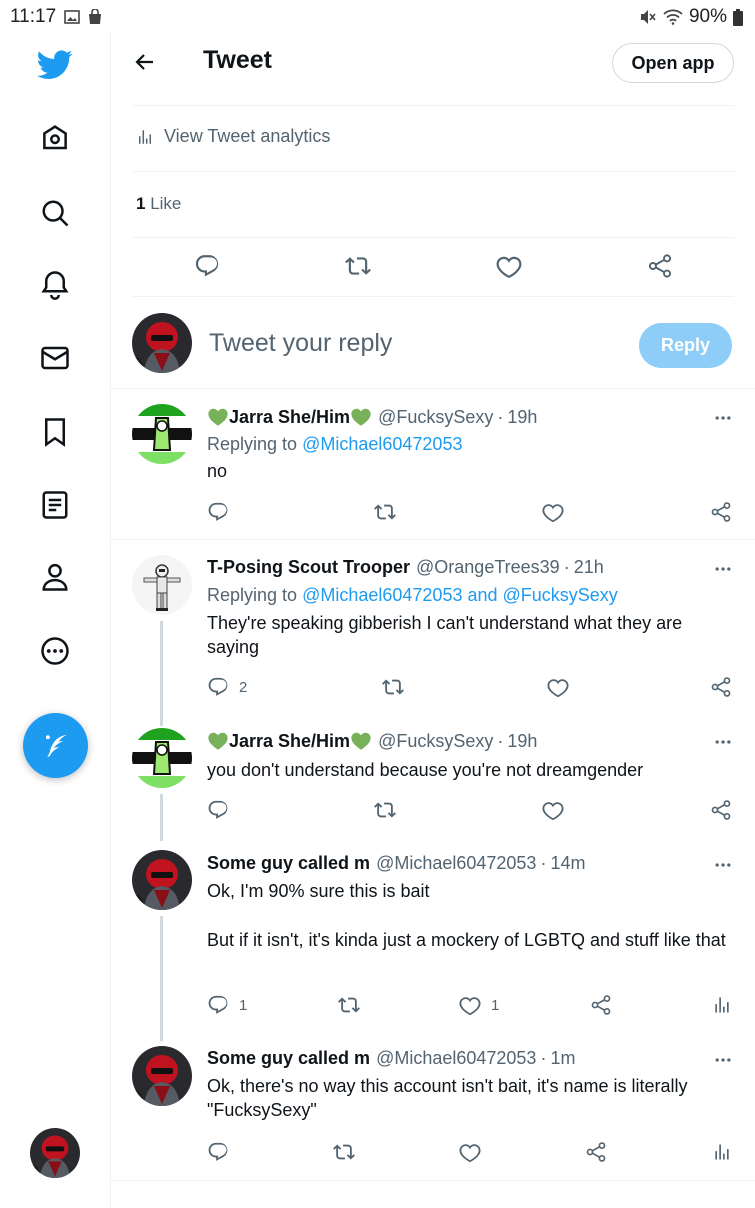 The height and width of the screenshot is (1208, 755). Describe the element at coordinates (158, 204) in the screenshot. I see `likes-count-link: 1 Like` at that location.